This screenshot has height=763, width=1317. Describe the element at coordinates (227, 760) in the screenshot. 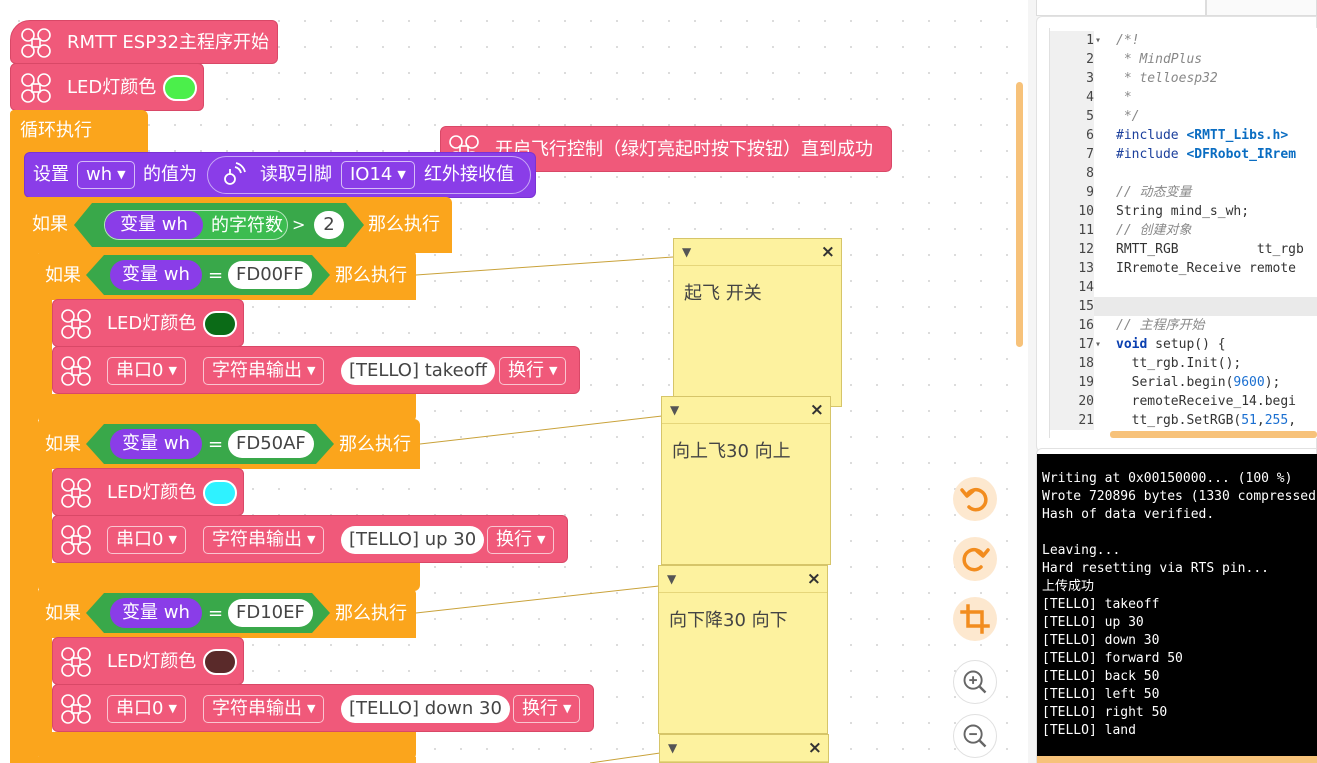

I see `if-case-next` at that location.